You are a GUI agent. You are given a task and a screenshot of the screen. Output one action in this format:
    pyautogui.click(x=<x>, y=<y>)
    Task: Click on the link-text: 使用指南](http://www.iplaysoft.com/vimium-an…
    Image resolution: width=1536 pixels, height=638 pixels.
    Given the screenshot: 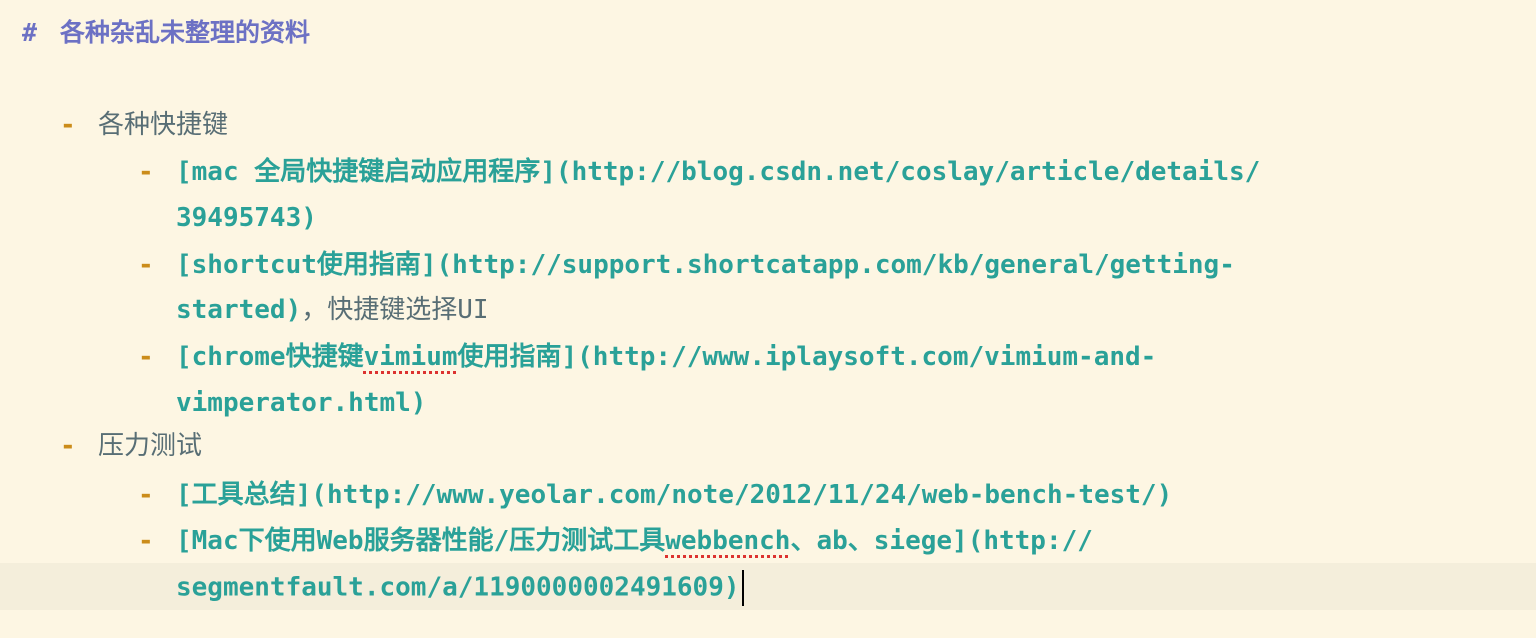 What is the action you would take?
    pyautogui.click(x=807, y=357)
    